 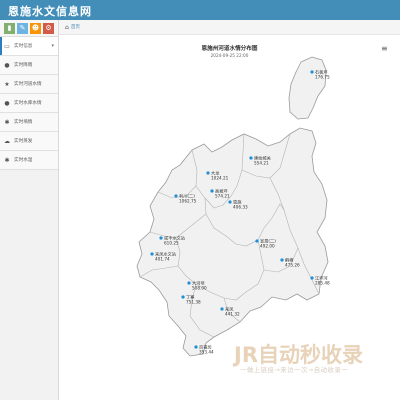 I want to click on sidebar-item-label: 实时河道水情, so click(x=28, y=84).